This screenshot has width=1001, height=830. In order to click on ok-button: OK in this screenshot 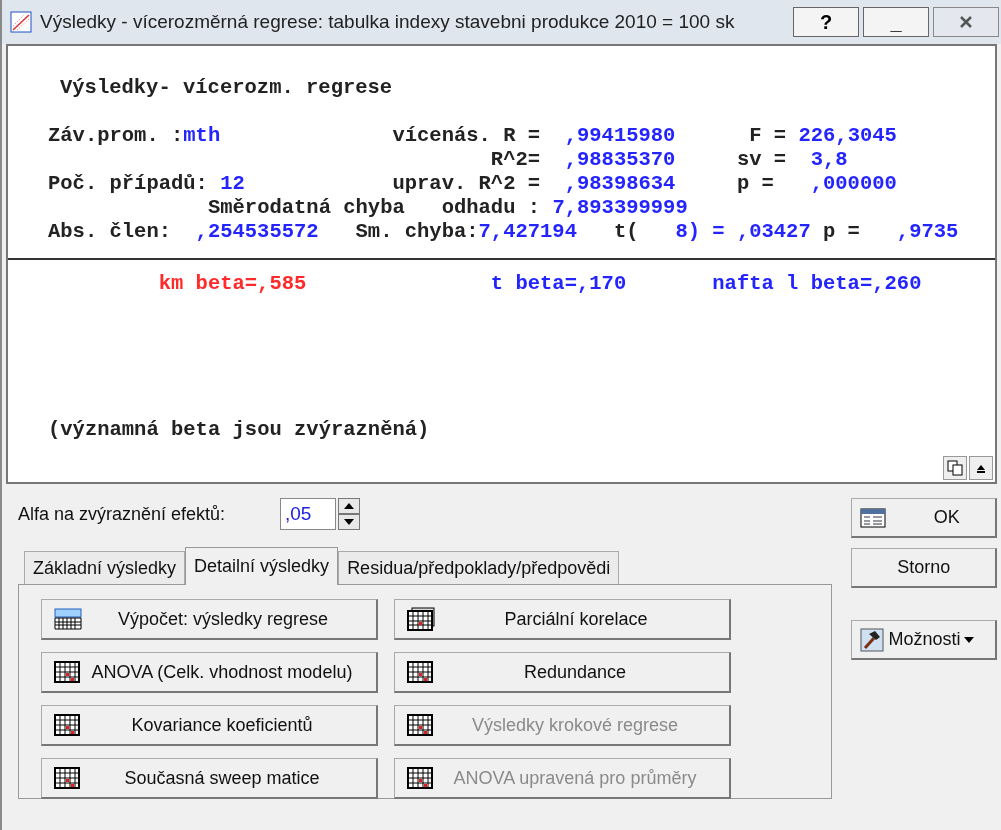, I will do `click(924, 518)`.